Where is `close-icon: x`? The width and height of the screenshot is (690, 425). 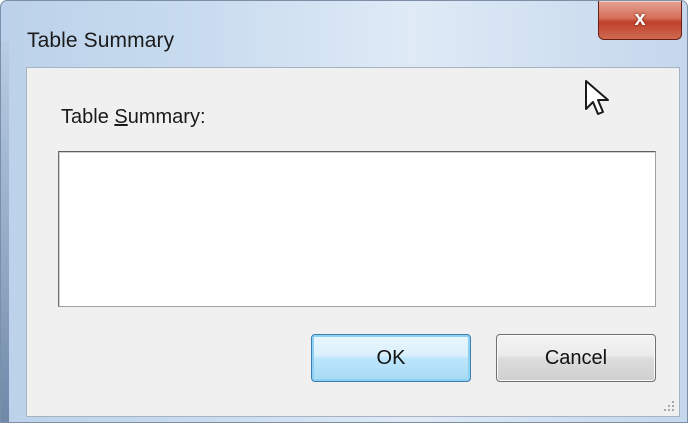 close-icon: x is located at coordinates (640, 18).